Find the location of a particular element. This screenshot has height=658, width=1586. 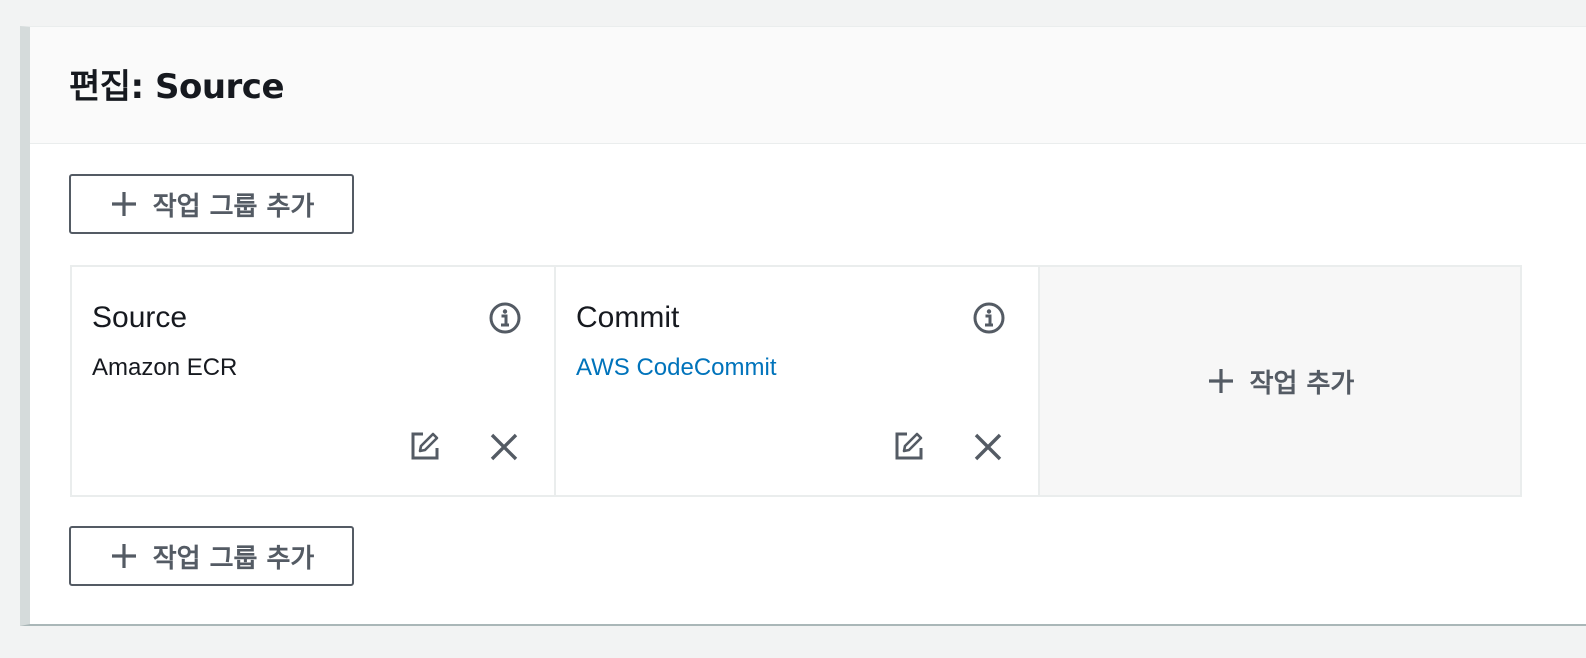

add-action-button: 작업 추가 is located at coordinates (1280, 381).